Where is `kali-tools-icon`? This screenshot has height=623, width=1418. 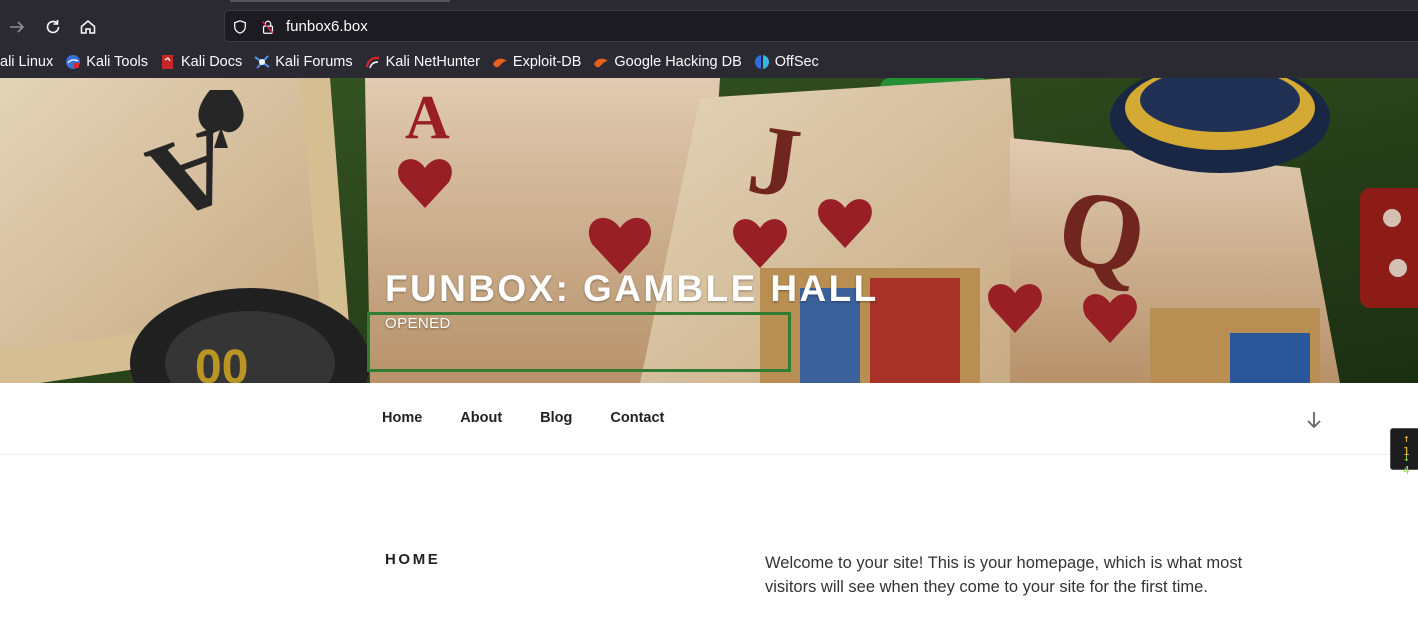 kali-tools-icon is located at coordinates (73, 62).